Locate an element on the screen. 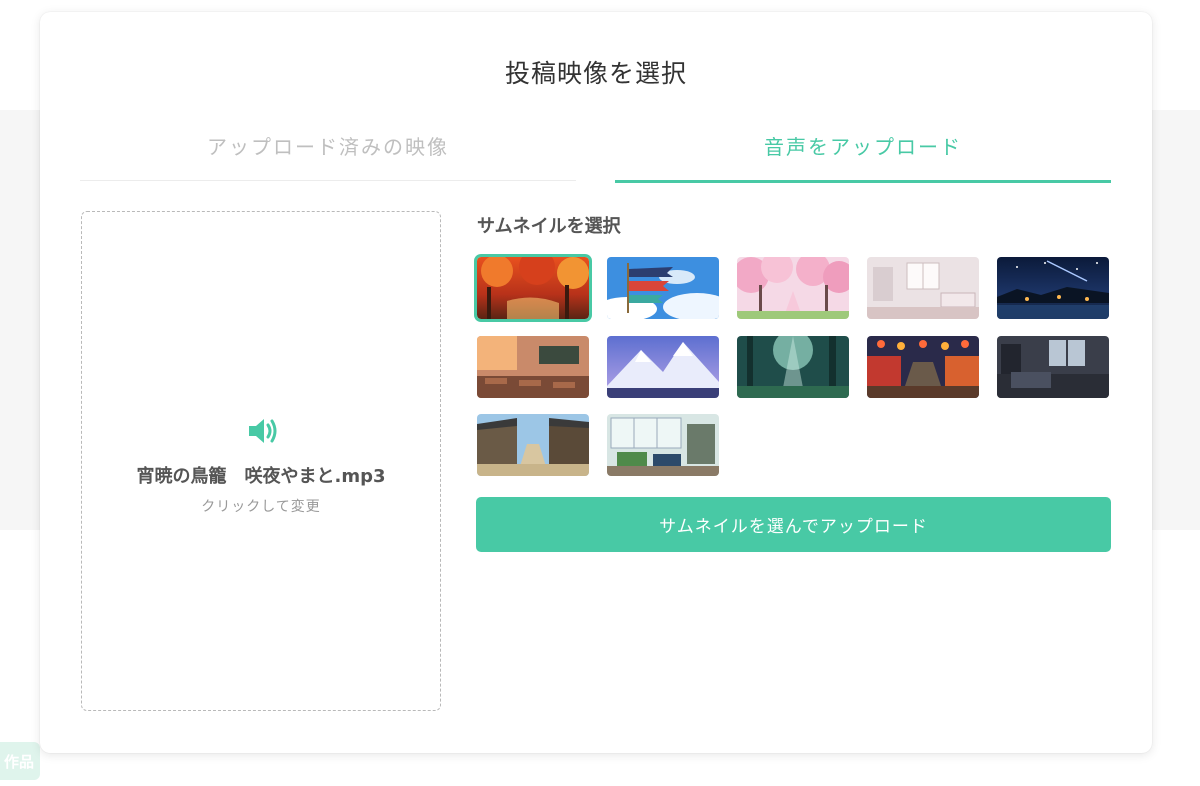 The image size is (1200, 786). thumbnail-bright-bedroom is located at coordinates (923, 288).